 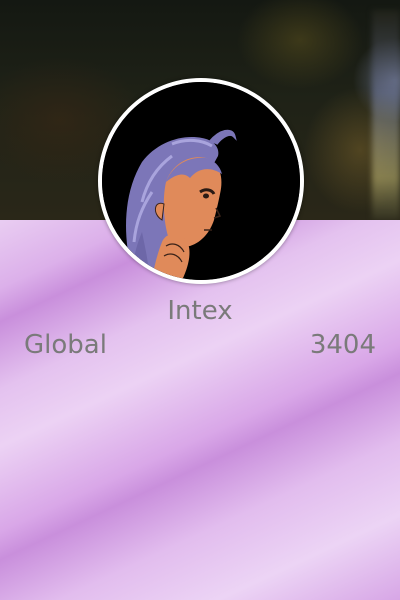 I want to click on global-rank-label: Global, so click(x=65, y=345).